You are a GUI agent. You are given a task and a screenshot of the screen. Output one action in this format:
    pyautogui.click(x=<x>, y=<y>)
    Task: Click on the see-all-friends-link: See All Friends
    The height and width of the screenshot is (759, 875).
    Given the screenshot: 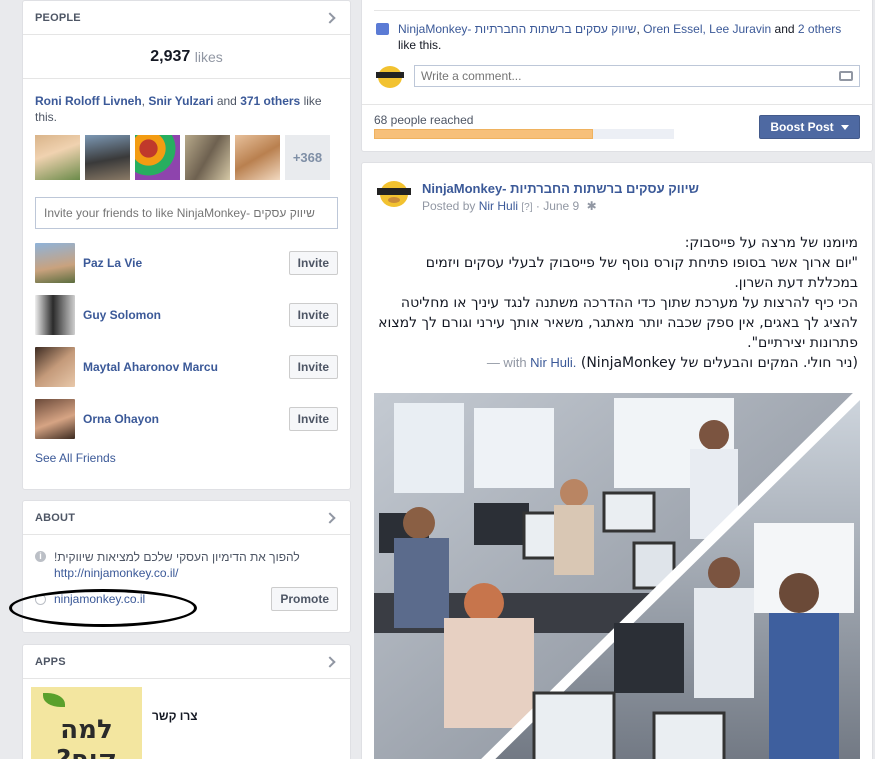 What is the action you would take?
    pyautogui.click(x=75, y=458)
    